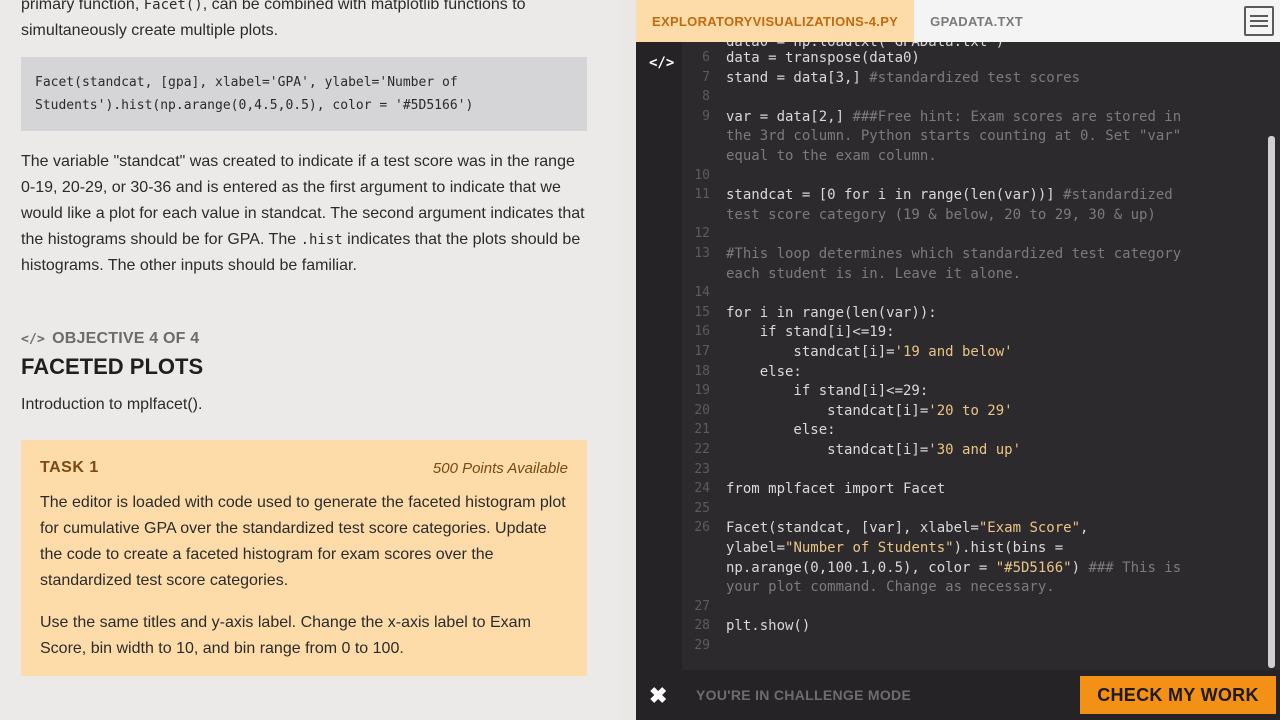 Image resolution: width=1280 pixels, height=720 pixels. Describe the element at coordinates (810, 332) in the screenshot. I see `line-code: if stand[i]<=19:` at that location.